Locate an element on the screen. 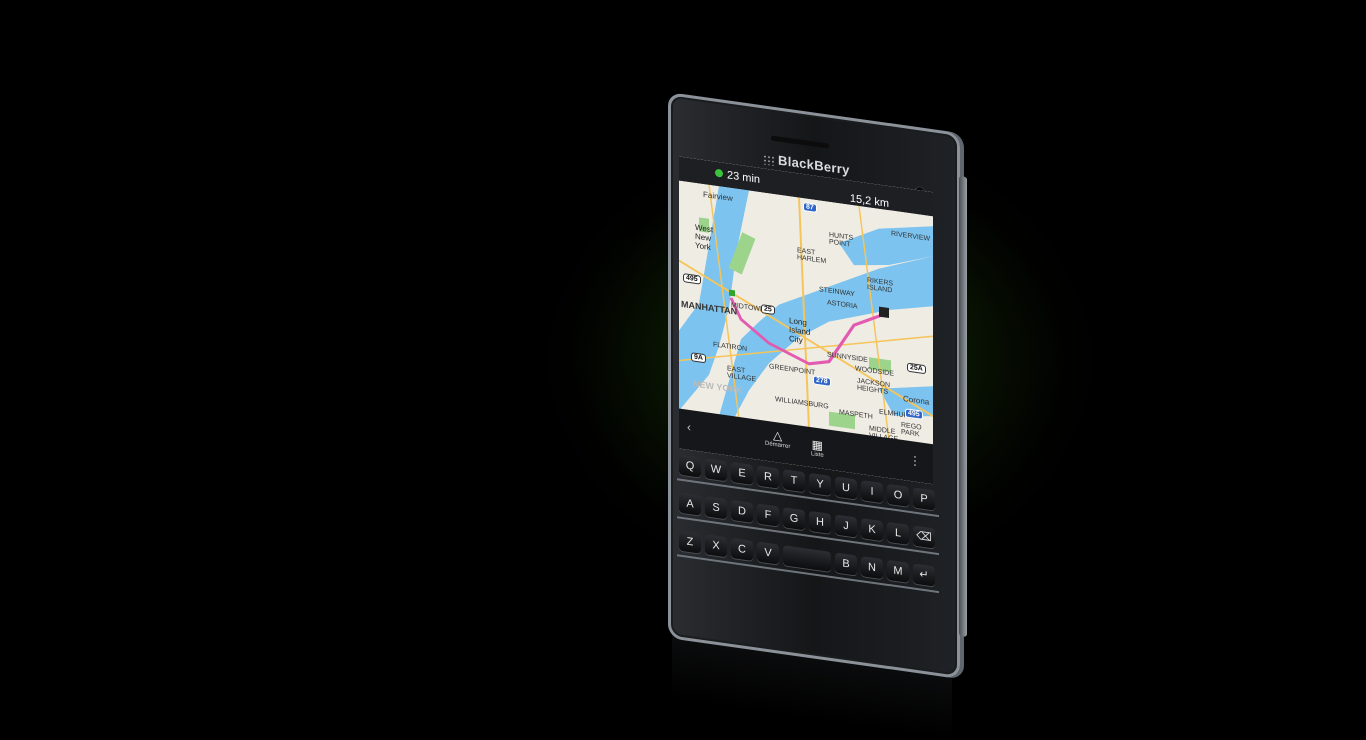 The image size is (1366, 740). eta-display: 23 min is located at coordinates (737, 177).